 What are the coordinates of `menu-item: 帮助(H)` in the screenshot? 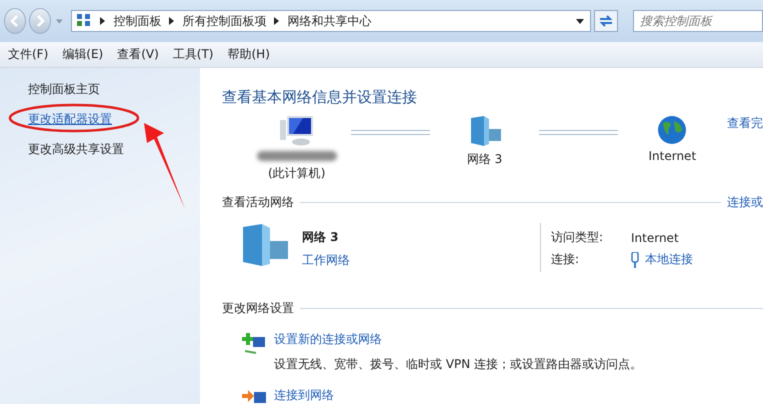 It's located at (249, 54).